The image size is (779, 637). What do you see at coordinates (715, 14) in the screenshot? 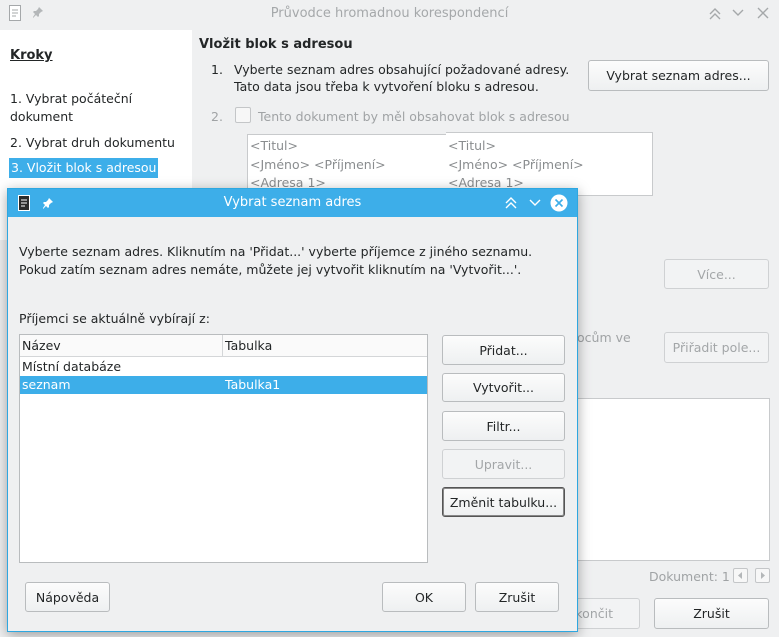
I see `keep-above-icon` at bounding box center [715, 14].